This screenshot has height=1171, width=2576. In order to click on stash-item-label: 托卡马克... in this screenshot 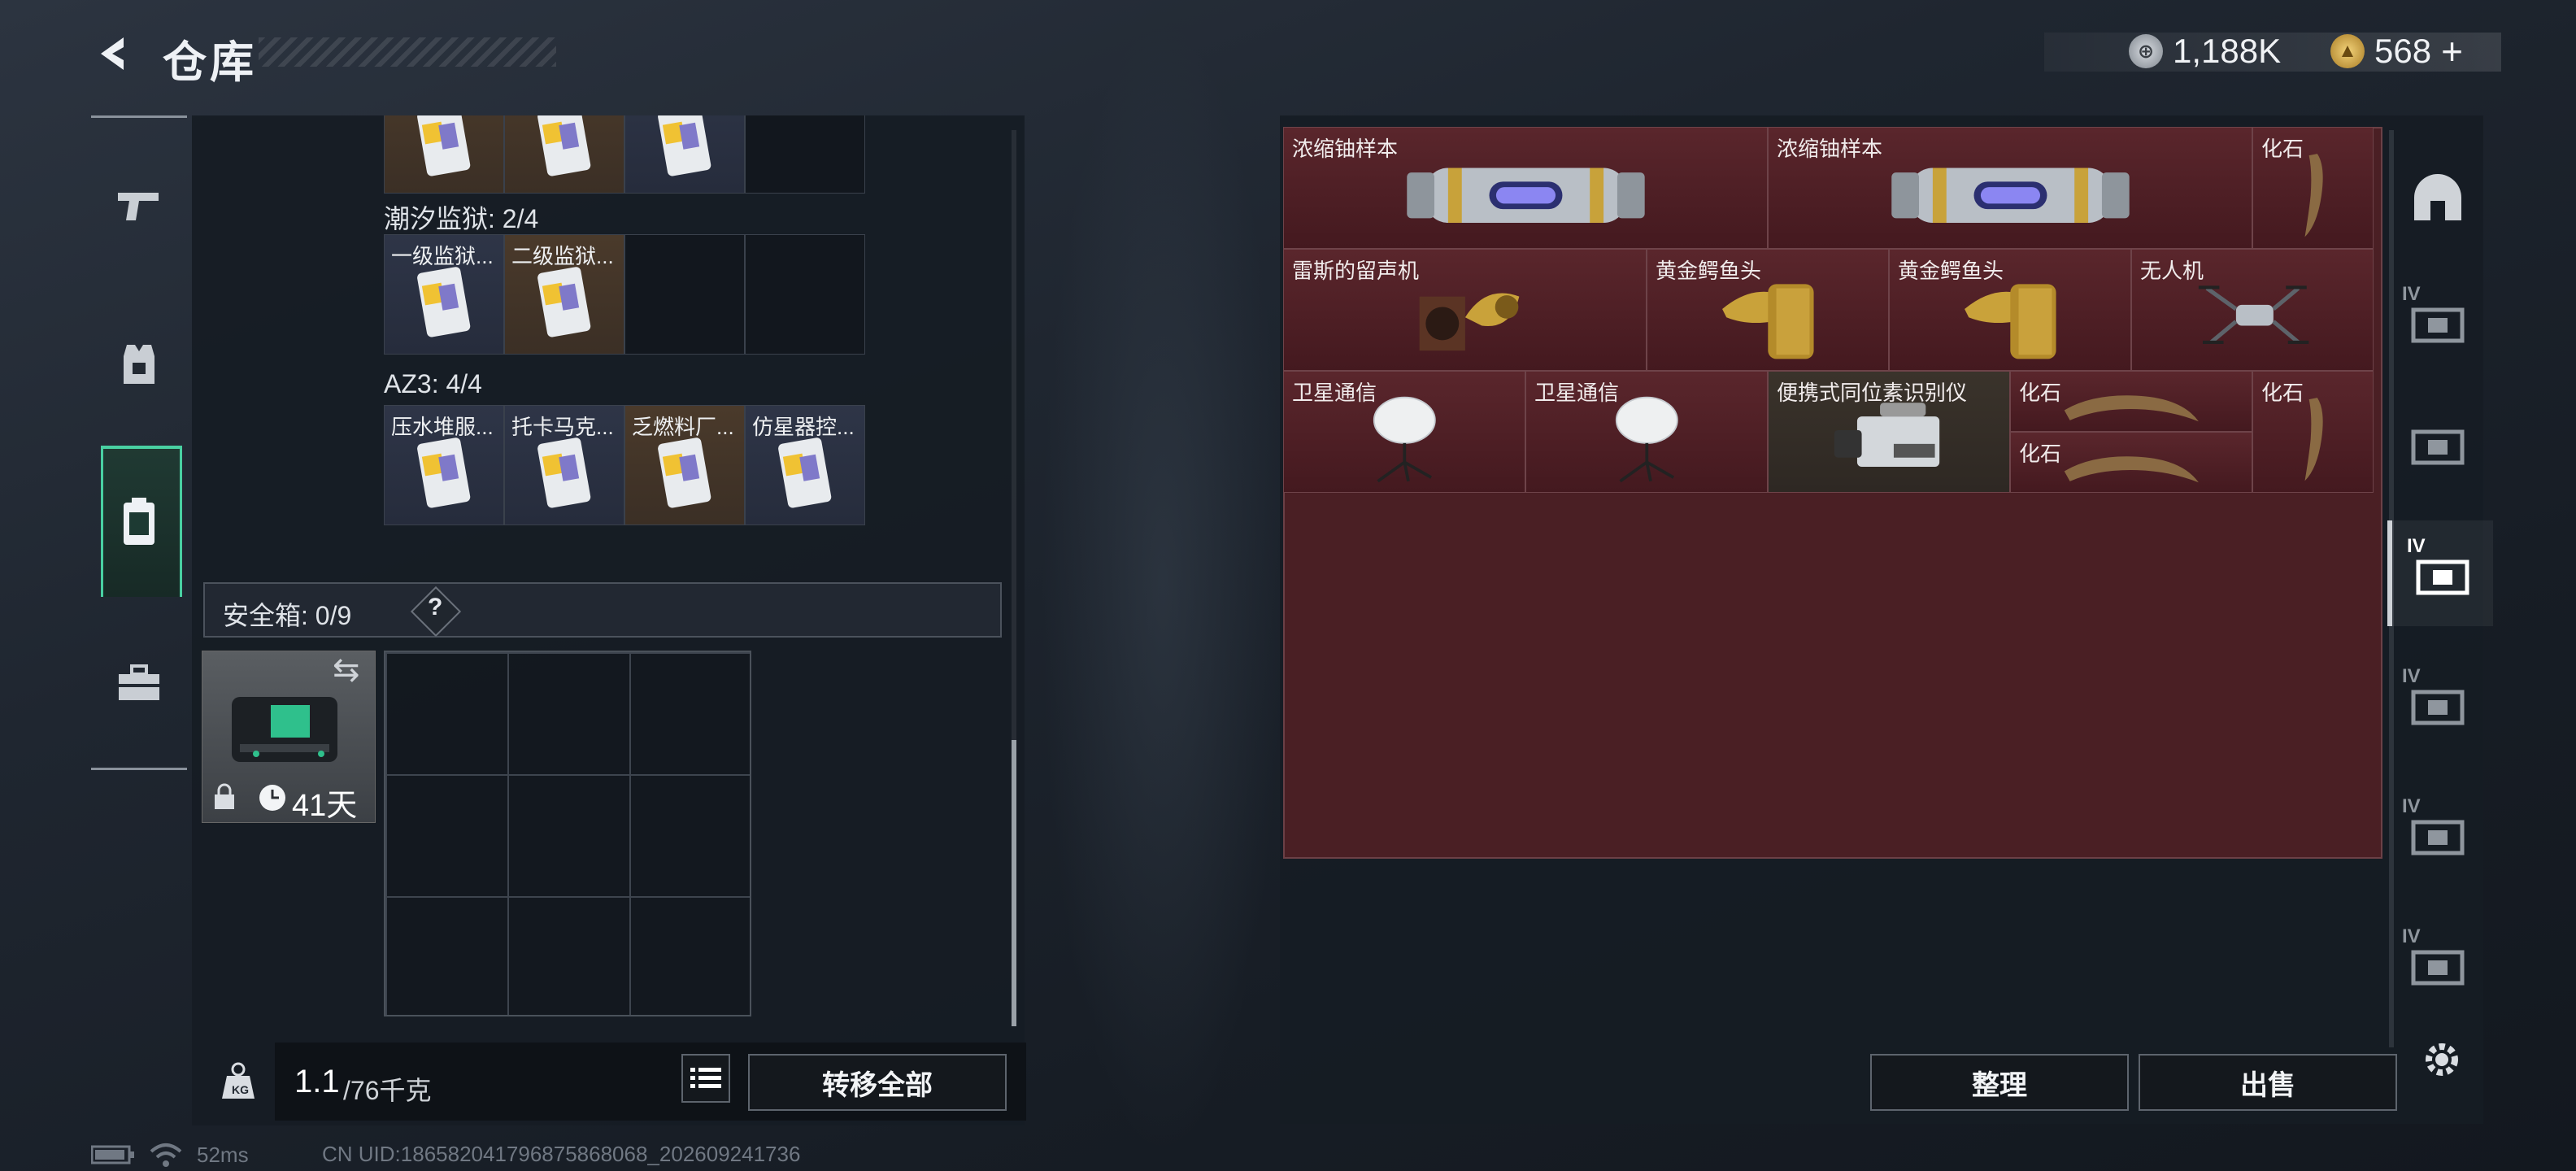, I will do `click(562, 427)`.